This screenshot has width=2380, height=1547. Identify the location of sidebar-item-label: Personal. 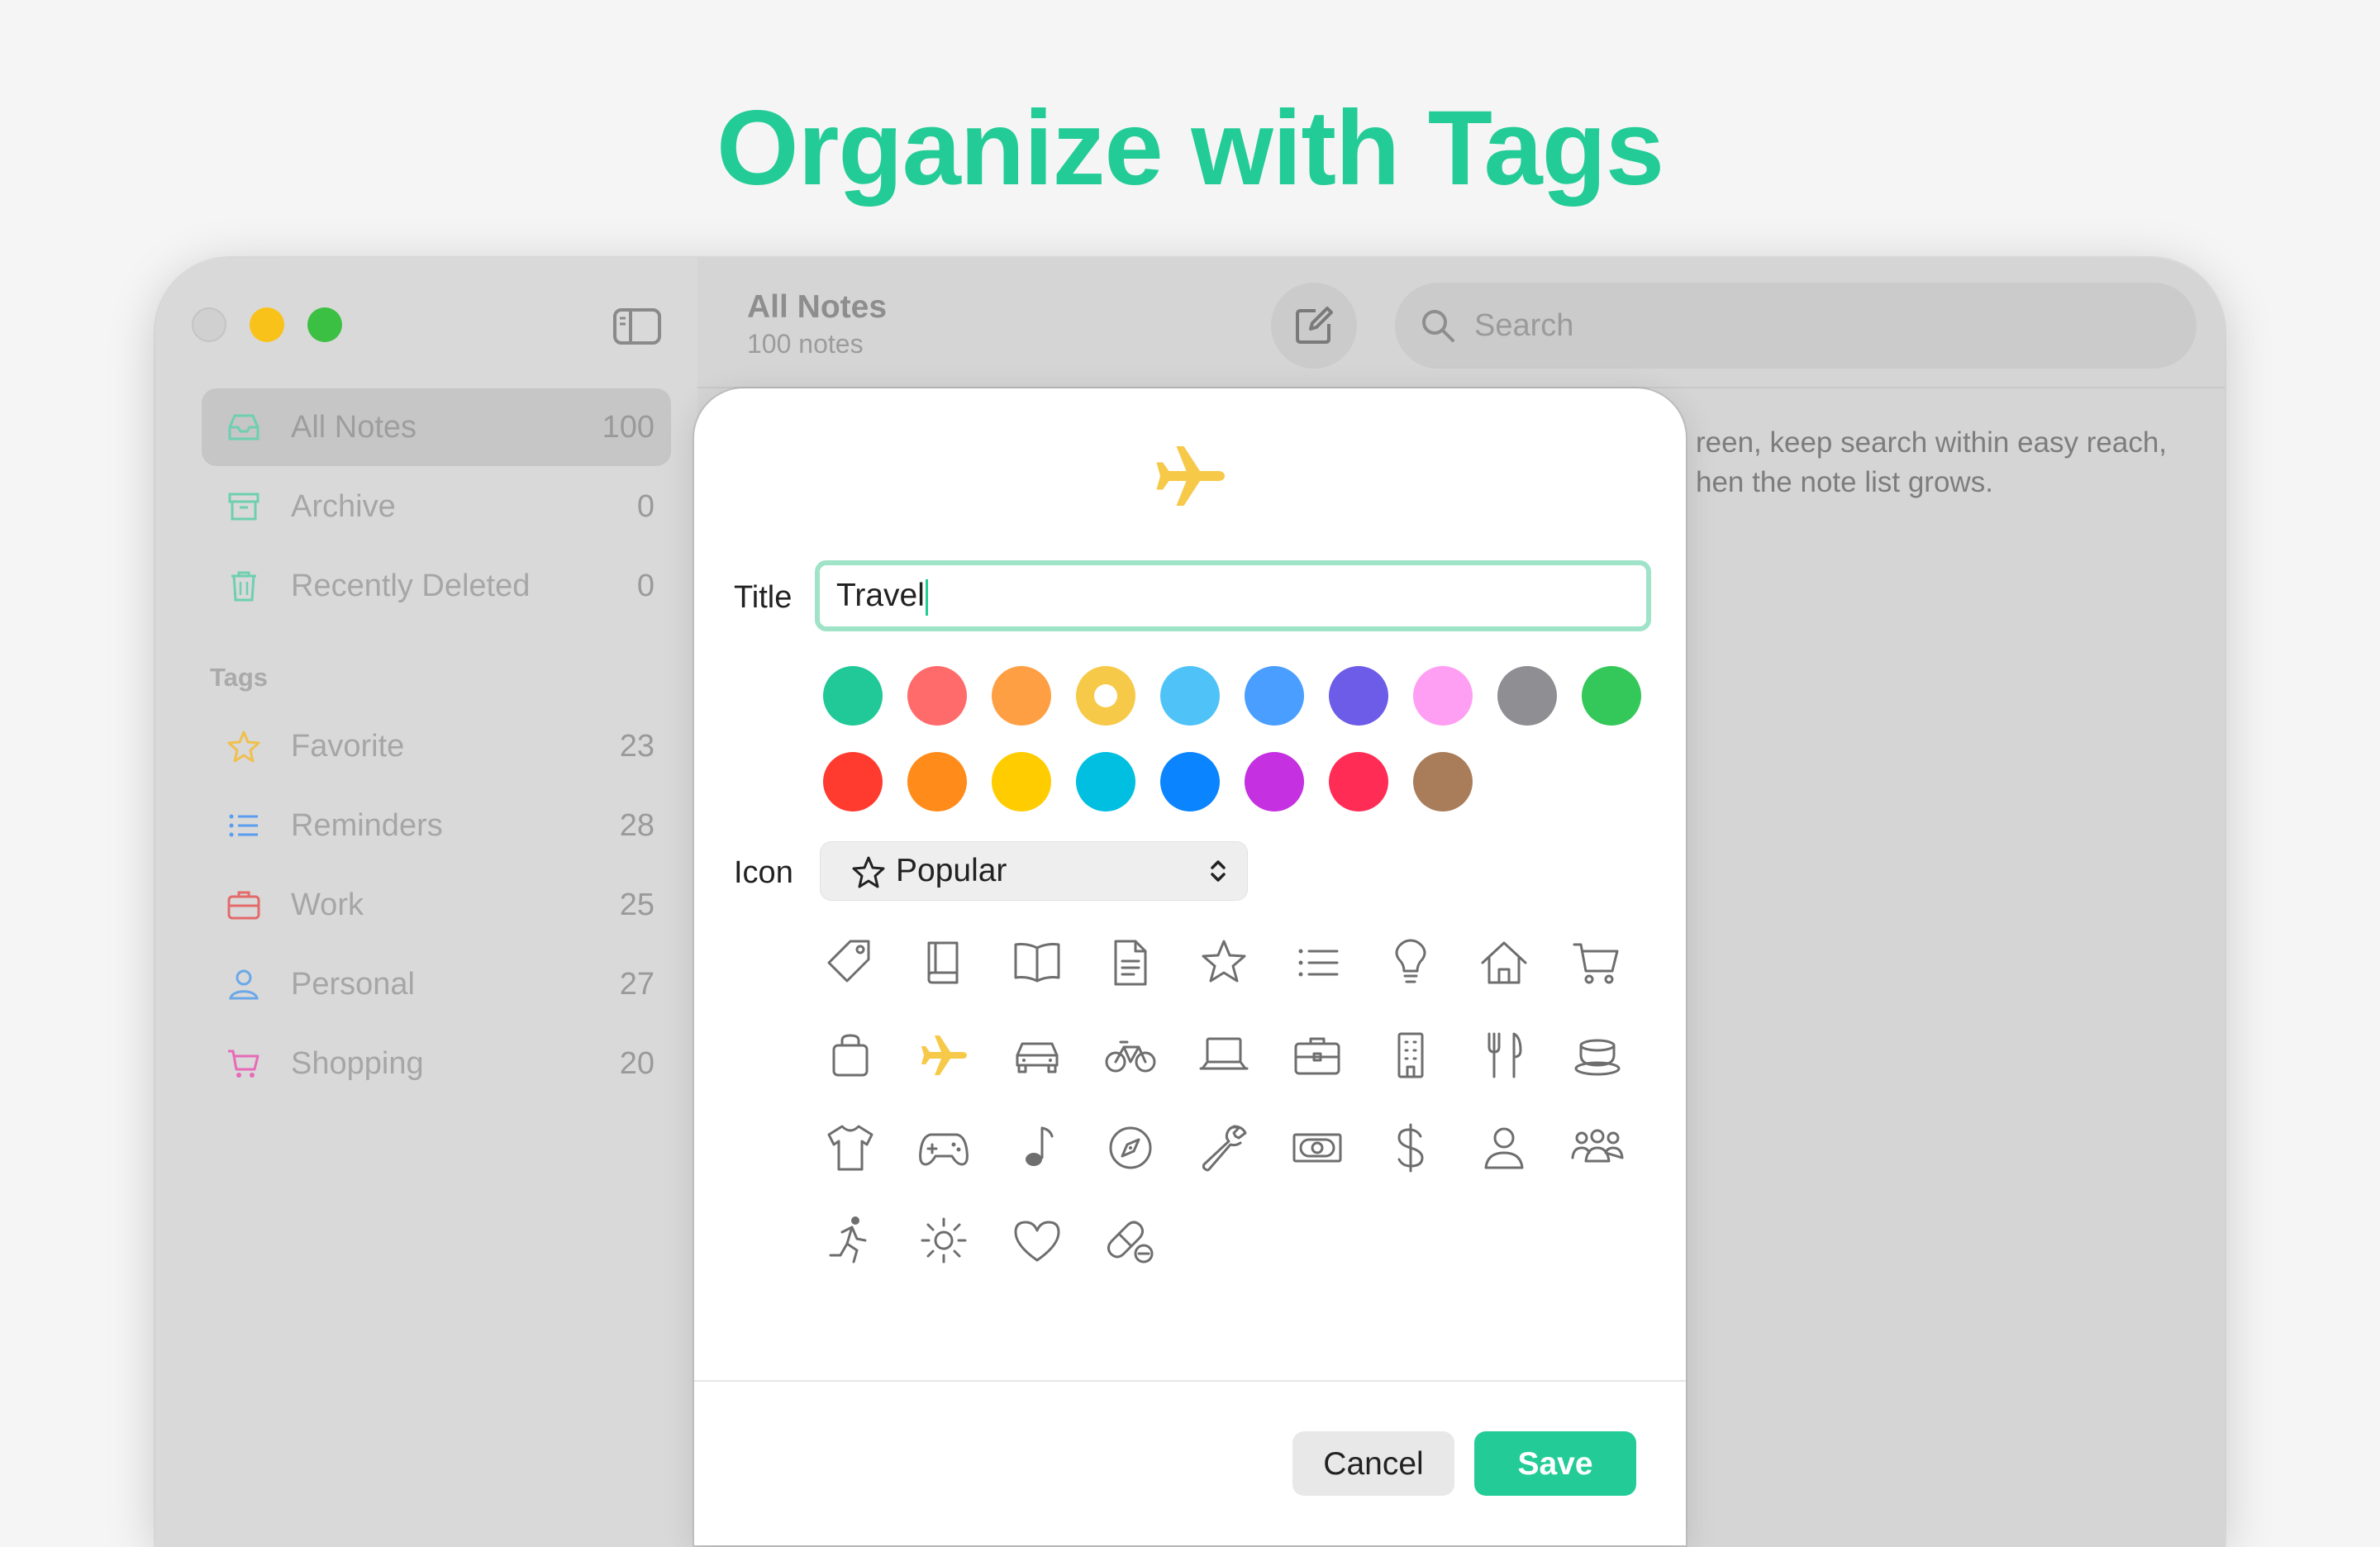
(353, 984).